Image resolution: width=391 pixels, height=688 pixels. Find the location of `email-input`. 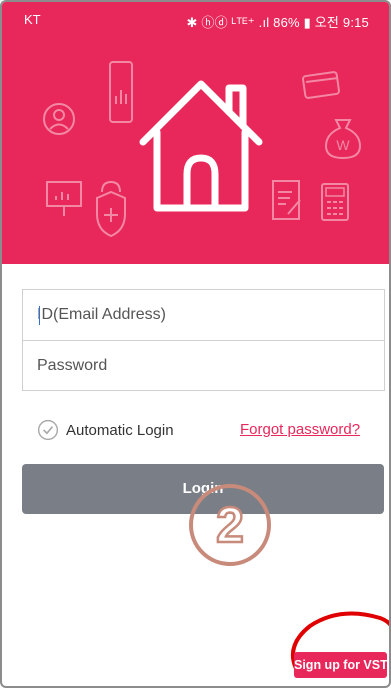

email-input is located at coordinates (202, 315).